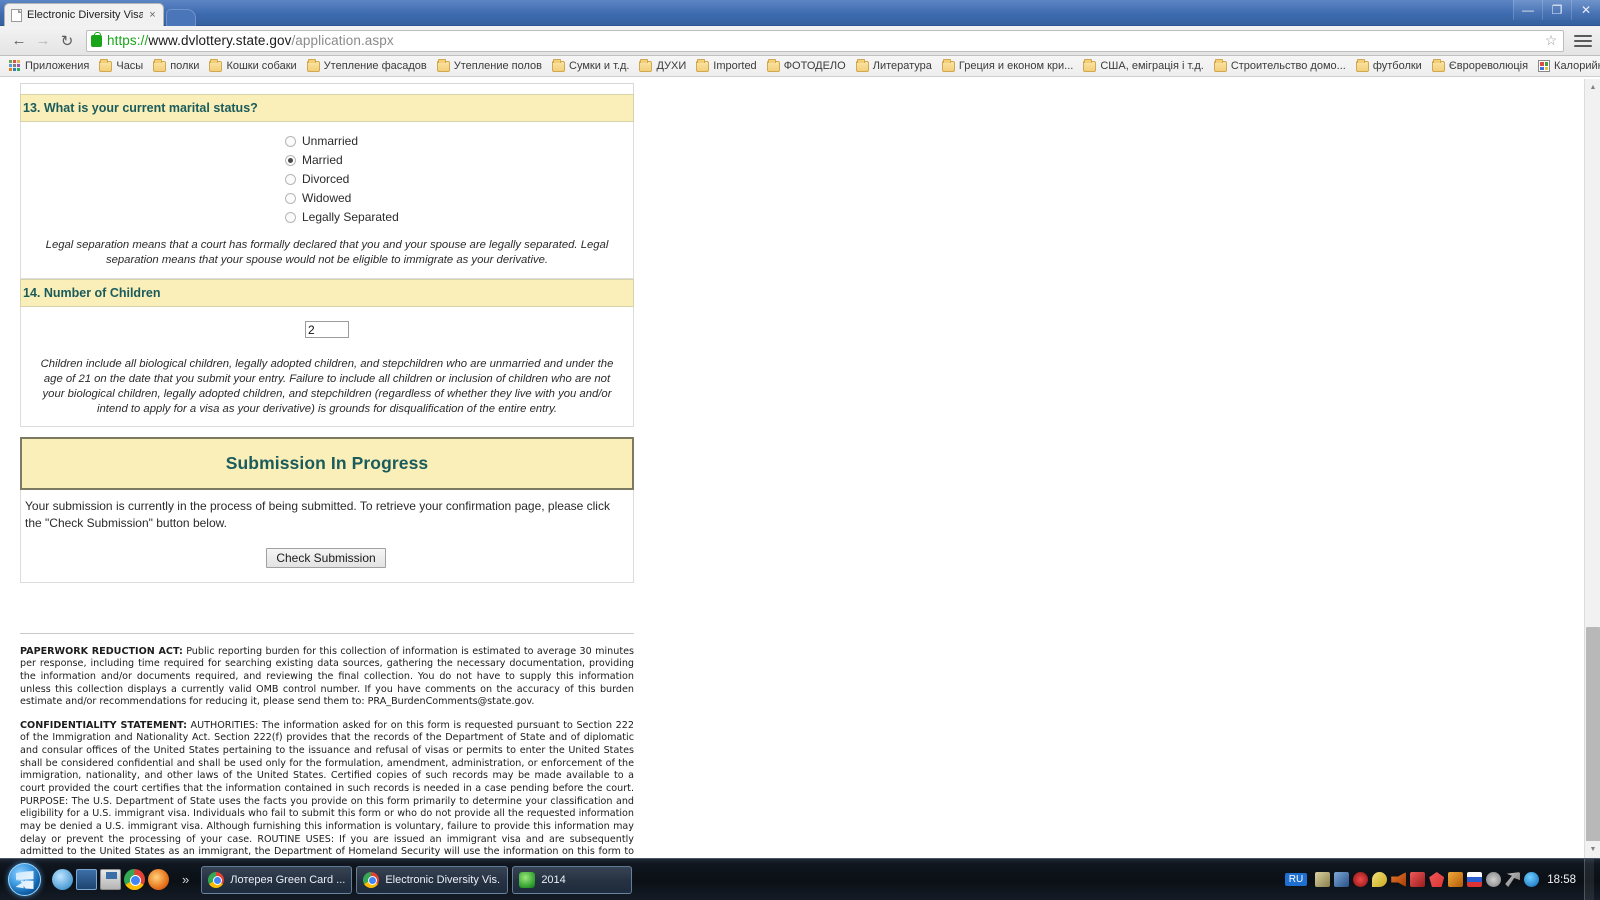 The image size is (1600, 900). I want to click on new-tab-button, so click(181, 17).